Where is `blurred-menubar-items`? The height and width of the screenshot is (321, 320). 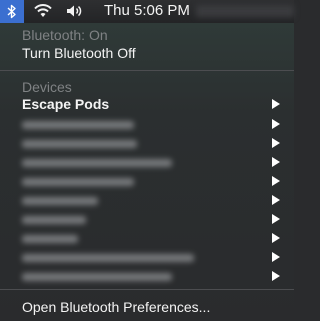 blurred-menubar-items is located at coordinates (245, 11).